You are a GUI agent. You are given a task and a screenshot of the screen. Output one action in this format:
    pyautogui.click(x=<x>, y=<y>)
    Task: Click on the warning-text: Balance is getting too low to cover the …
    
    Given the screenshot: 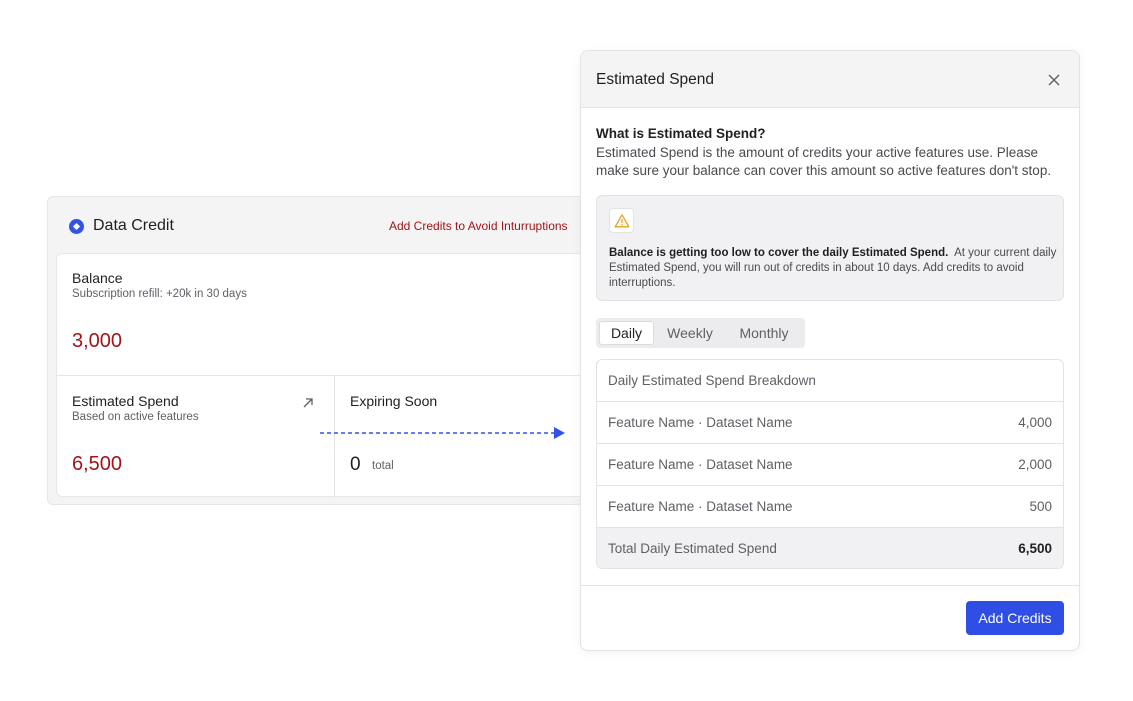 What is the action you would take?
    pyautogui.click(x=834, y=268)
    